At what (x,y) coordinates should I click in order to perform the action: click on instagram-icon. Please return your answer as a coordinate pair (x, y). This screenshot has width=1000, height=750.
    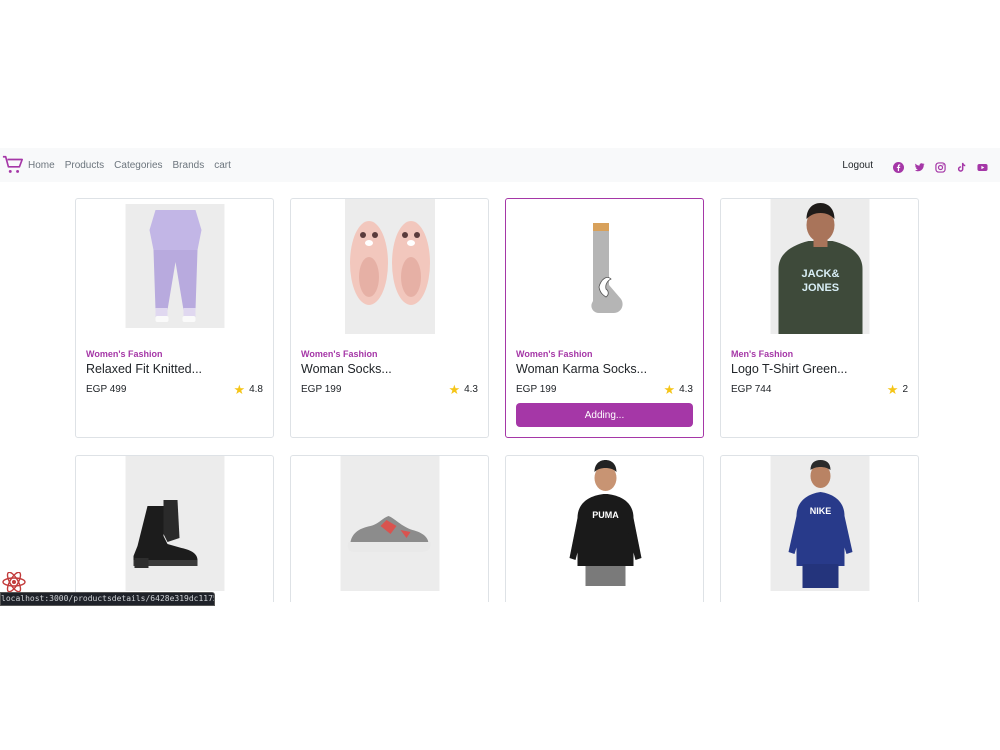
    Looking at the image, I should click on (940, 166).